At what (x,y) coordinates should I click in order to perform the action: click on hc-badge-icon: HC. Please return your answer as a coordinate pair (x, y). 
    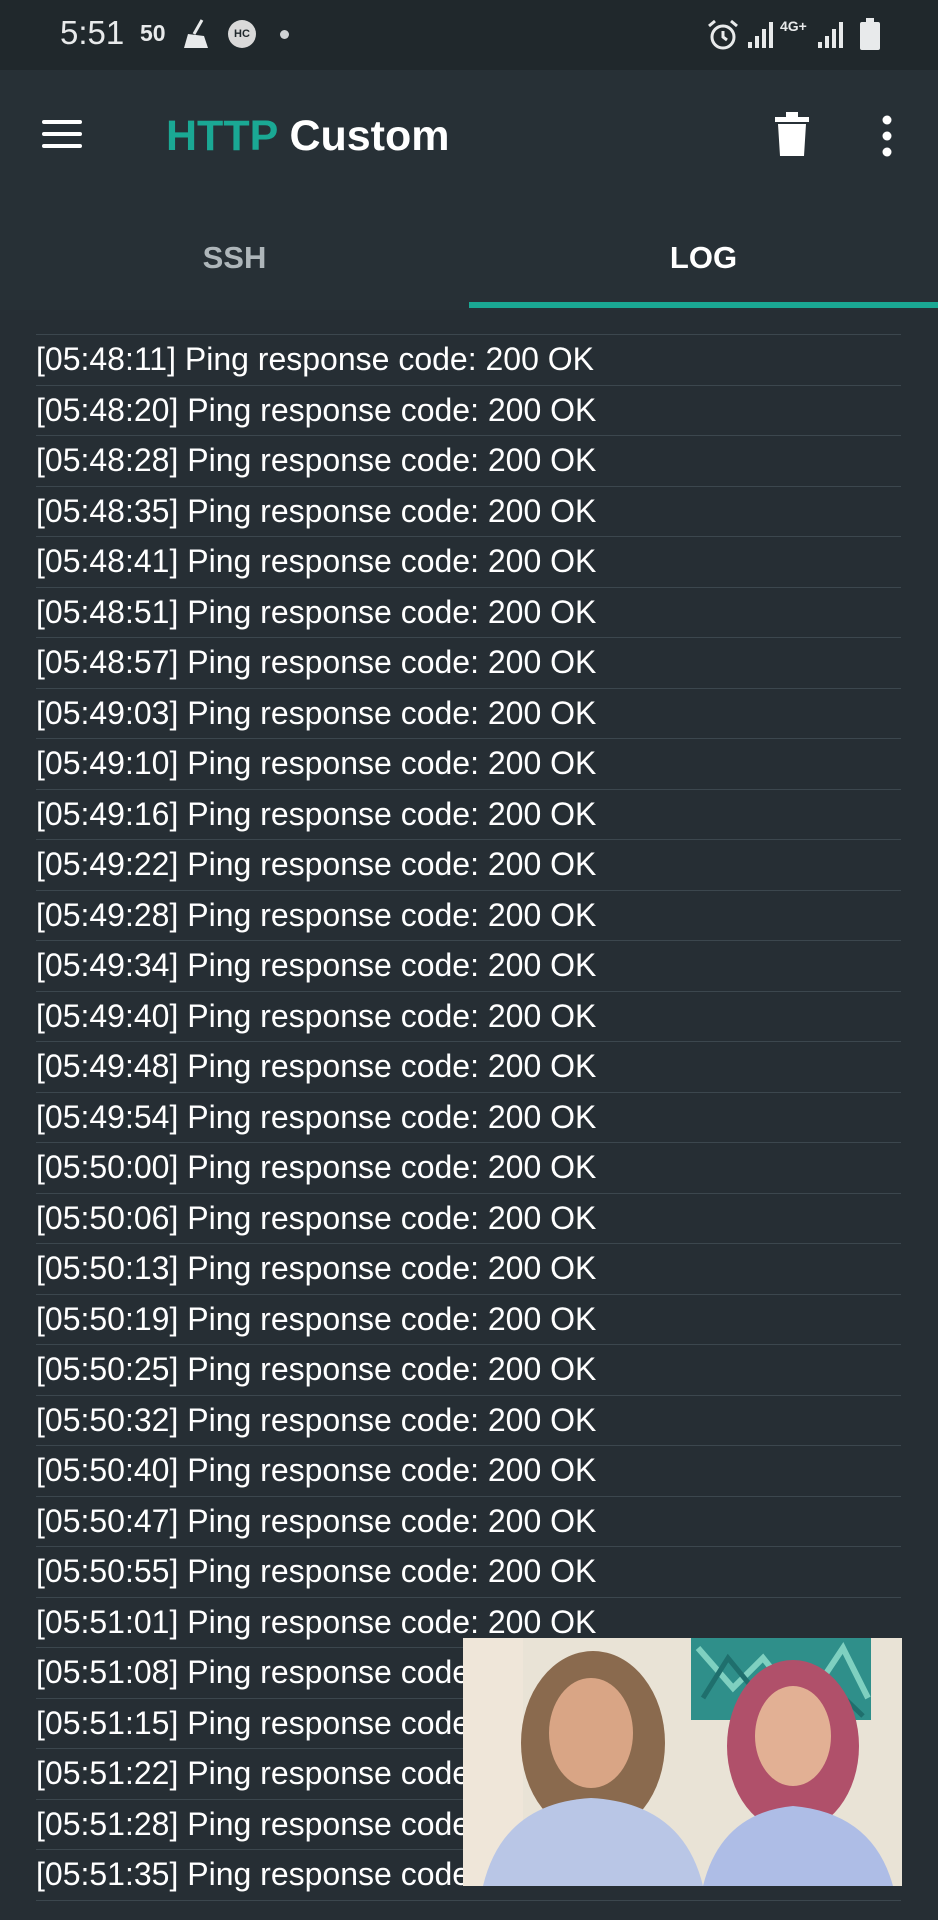
    Looking at the image, I should click on (242, 34).